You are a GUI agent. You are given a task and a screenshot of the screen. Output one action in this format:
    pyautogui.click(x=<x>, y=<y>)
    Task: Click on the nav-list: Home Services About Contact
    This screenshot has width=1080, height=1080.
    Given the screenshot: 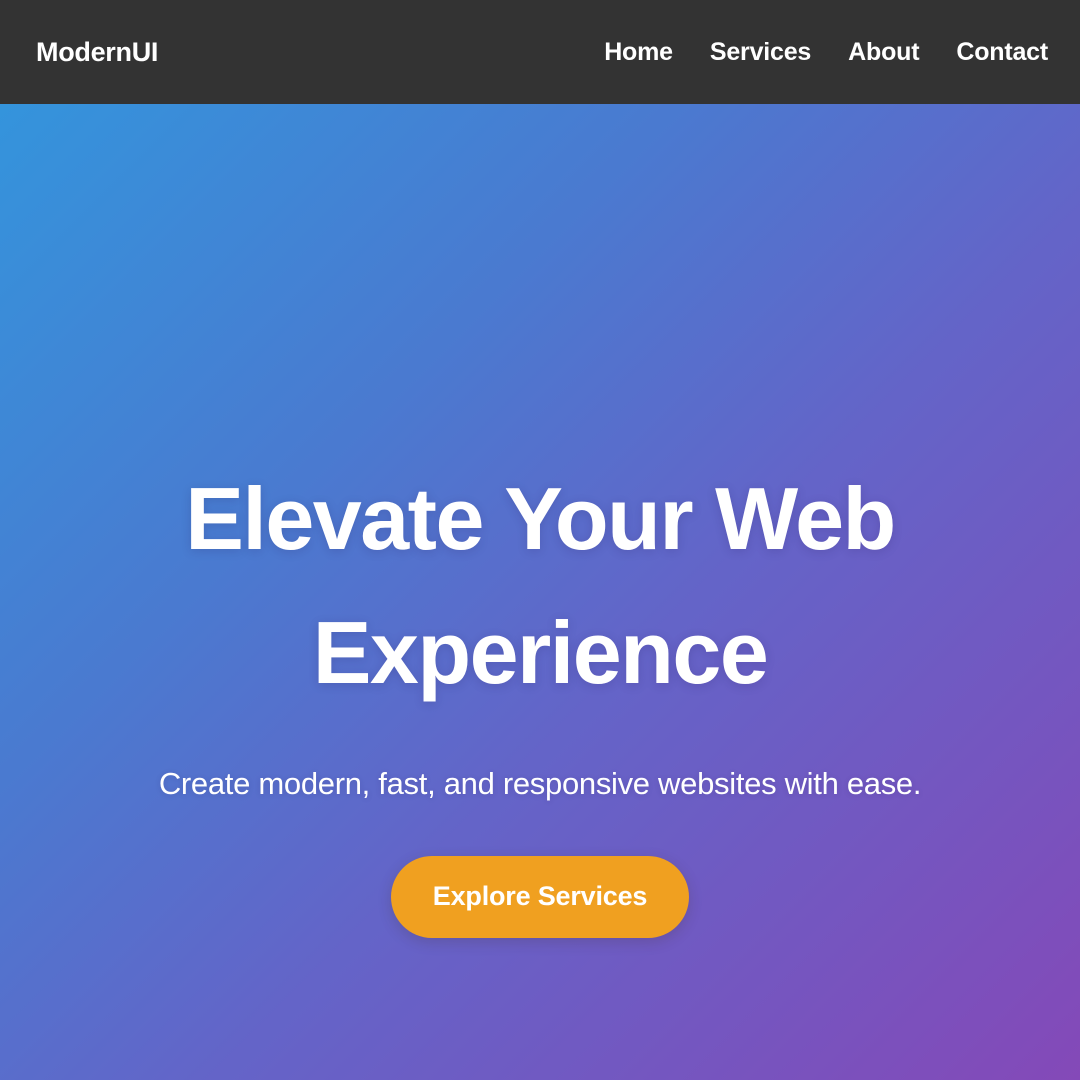 What is the action you would take?
    pyautogui.click(x=826, y=52)
    